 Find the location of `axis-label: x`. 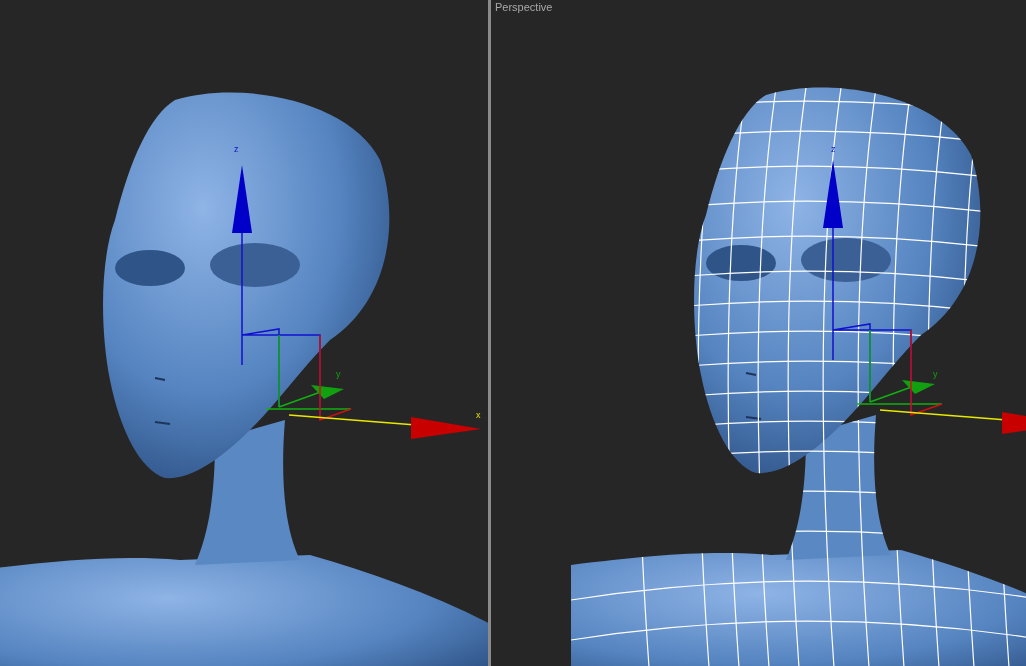

axis-label: x is located at coordinates (478, 415).